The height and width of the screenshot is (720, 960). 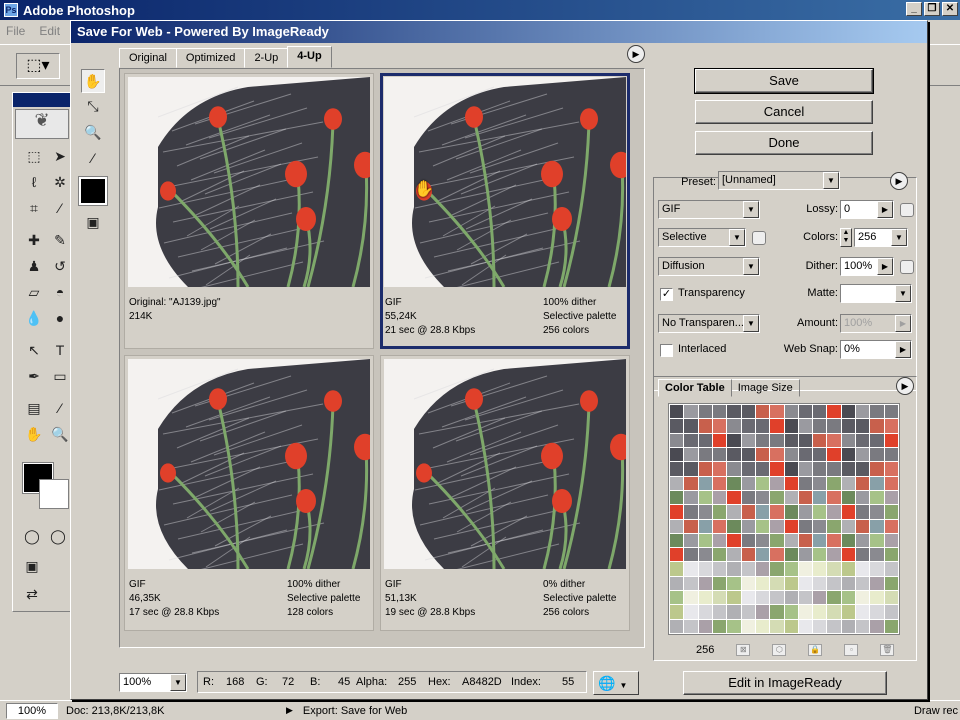 What do you see at coordinates (153, 682) in the screenshot?
I see `zoom-select: 100% ▼` at bounding box center [153, 682].